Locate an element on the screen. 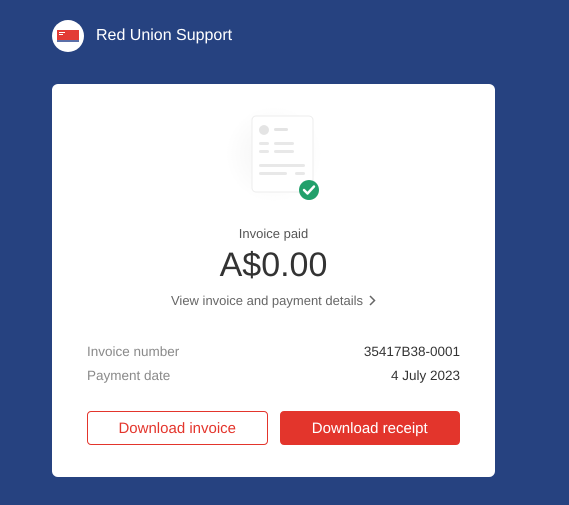  download-receipt-button: Download receipt is located at coordinates (370, 428).